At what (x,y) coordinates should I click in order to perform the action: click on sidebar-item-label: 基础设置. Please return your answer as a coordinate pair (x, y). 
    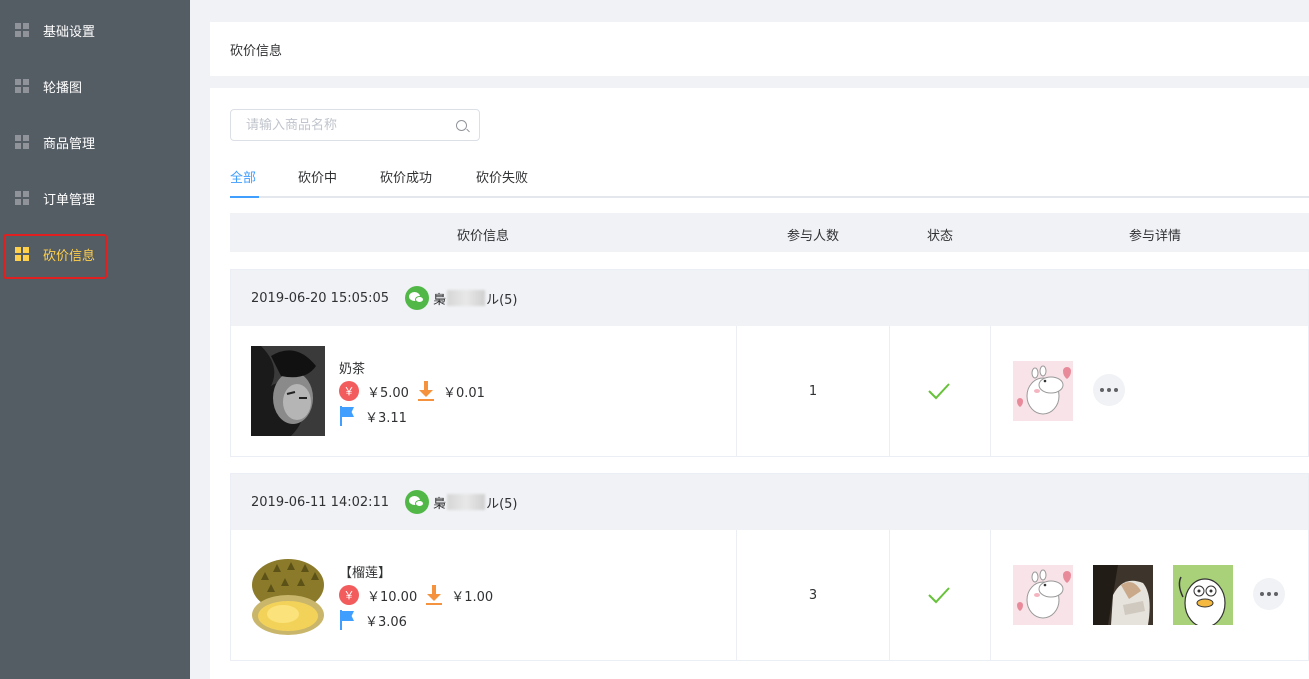
    Looking at the image, I should click on (69, 32).